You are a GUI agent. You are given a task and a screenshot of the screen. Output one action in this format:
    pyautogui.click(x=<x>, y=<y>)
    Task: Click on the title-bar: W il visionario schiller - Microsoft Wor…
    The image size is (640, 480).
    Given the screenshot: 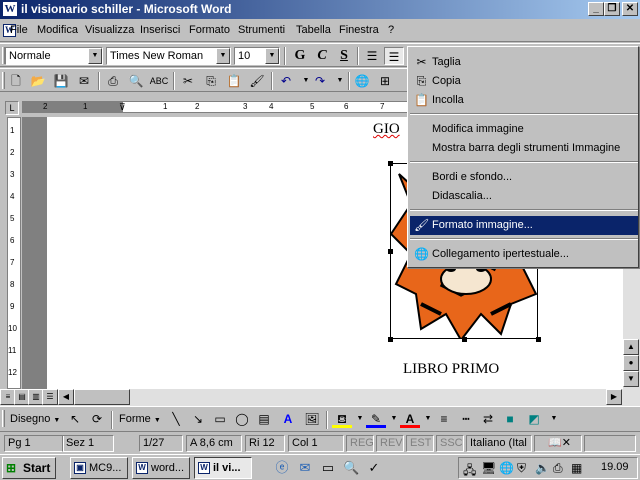 What is the action you would take?
    pyautogui.click(x=320, y=9)
    